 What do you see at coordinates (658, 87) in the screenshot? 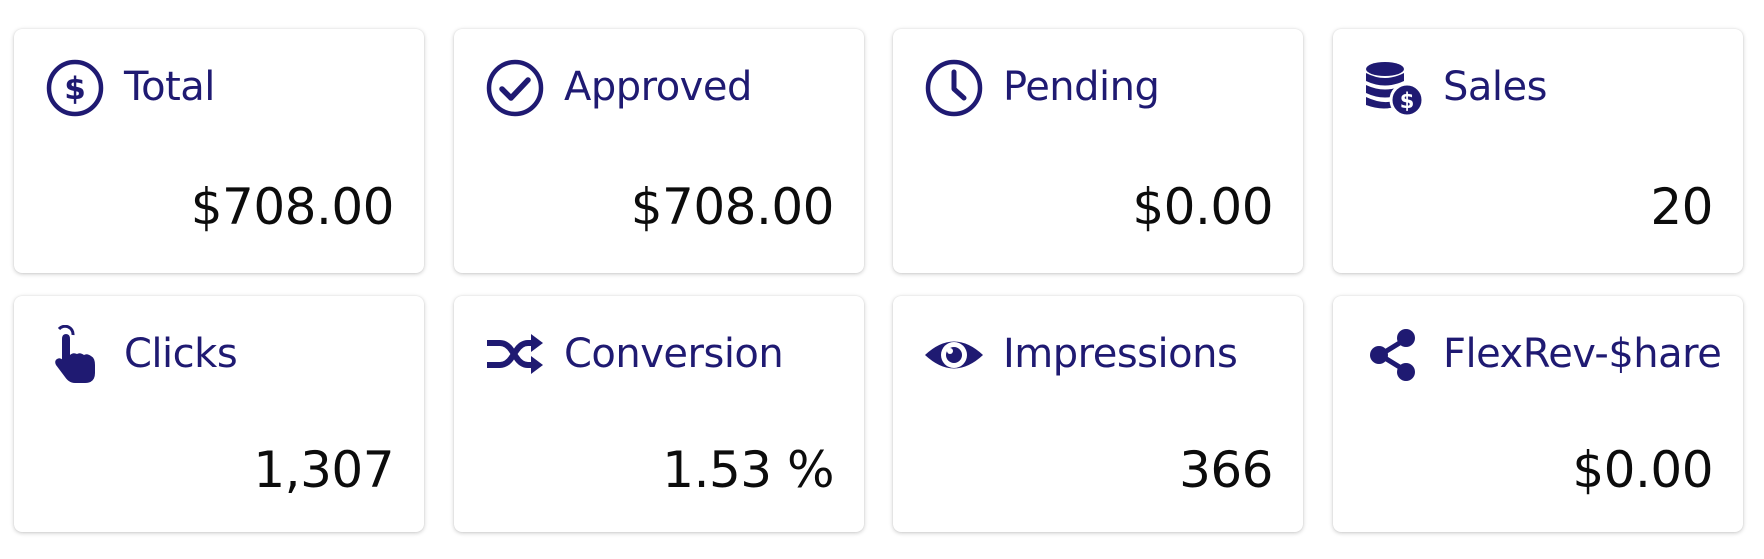
I see `stat-label: Approved` at bounding box center [658, 87].